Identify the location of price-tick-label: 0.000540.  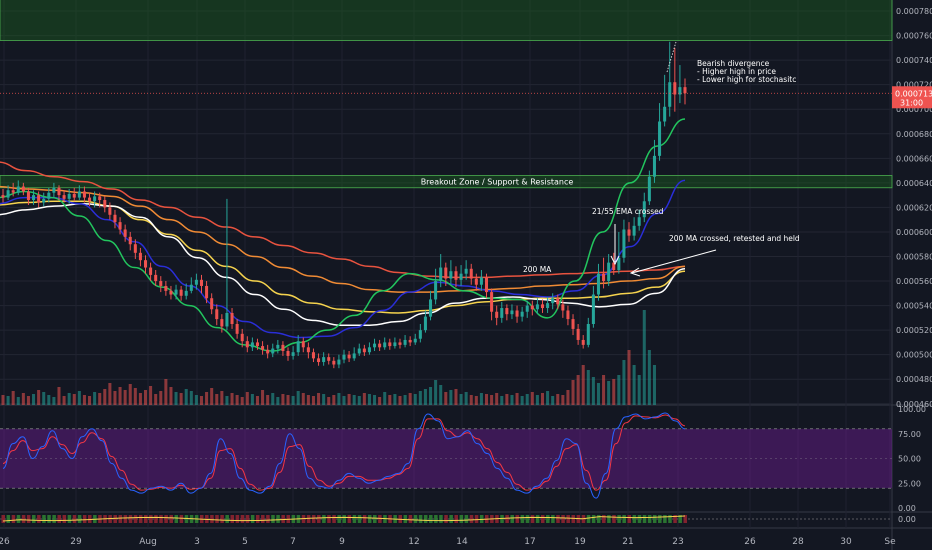
(914, 306).